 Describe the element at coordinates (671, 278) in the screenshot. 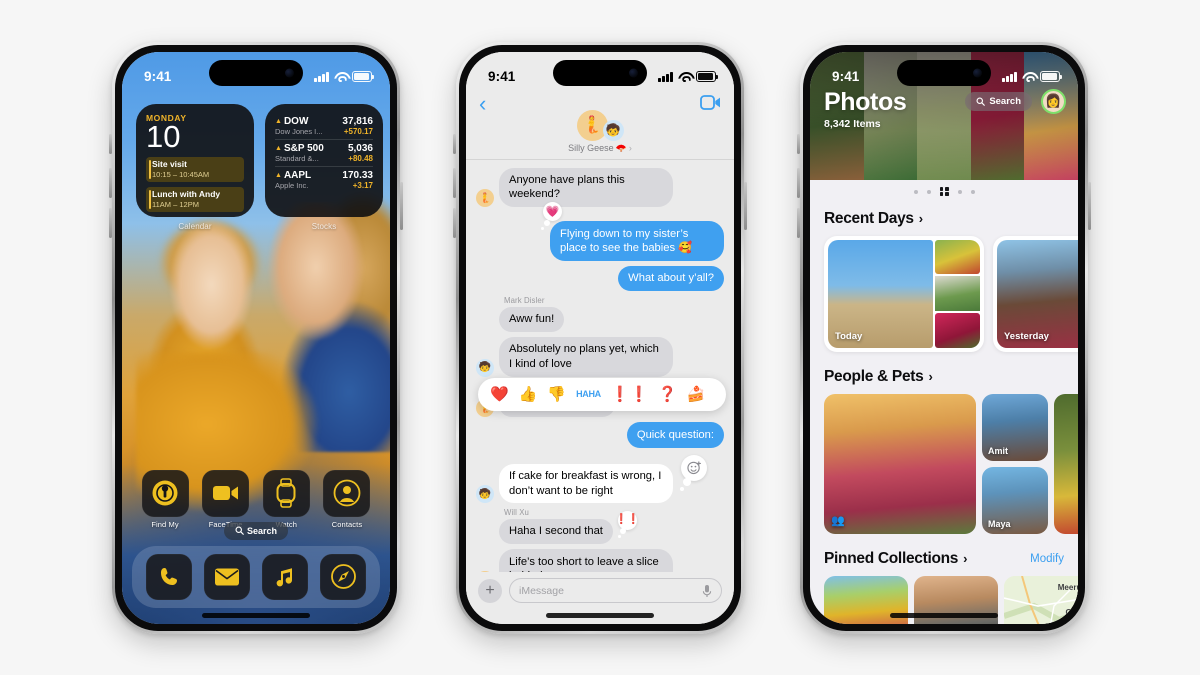

I see `message-bubble: What about y’all?` at that location.